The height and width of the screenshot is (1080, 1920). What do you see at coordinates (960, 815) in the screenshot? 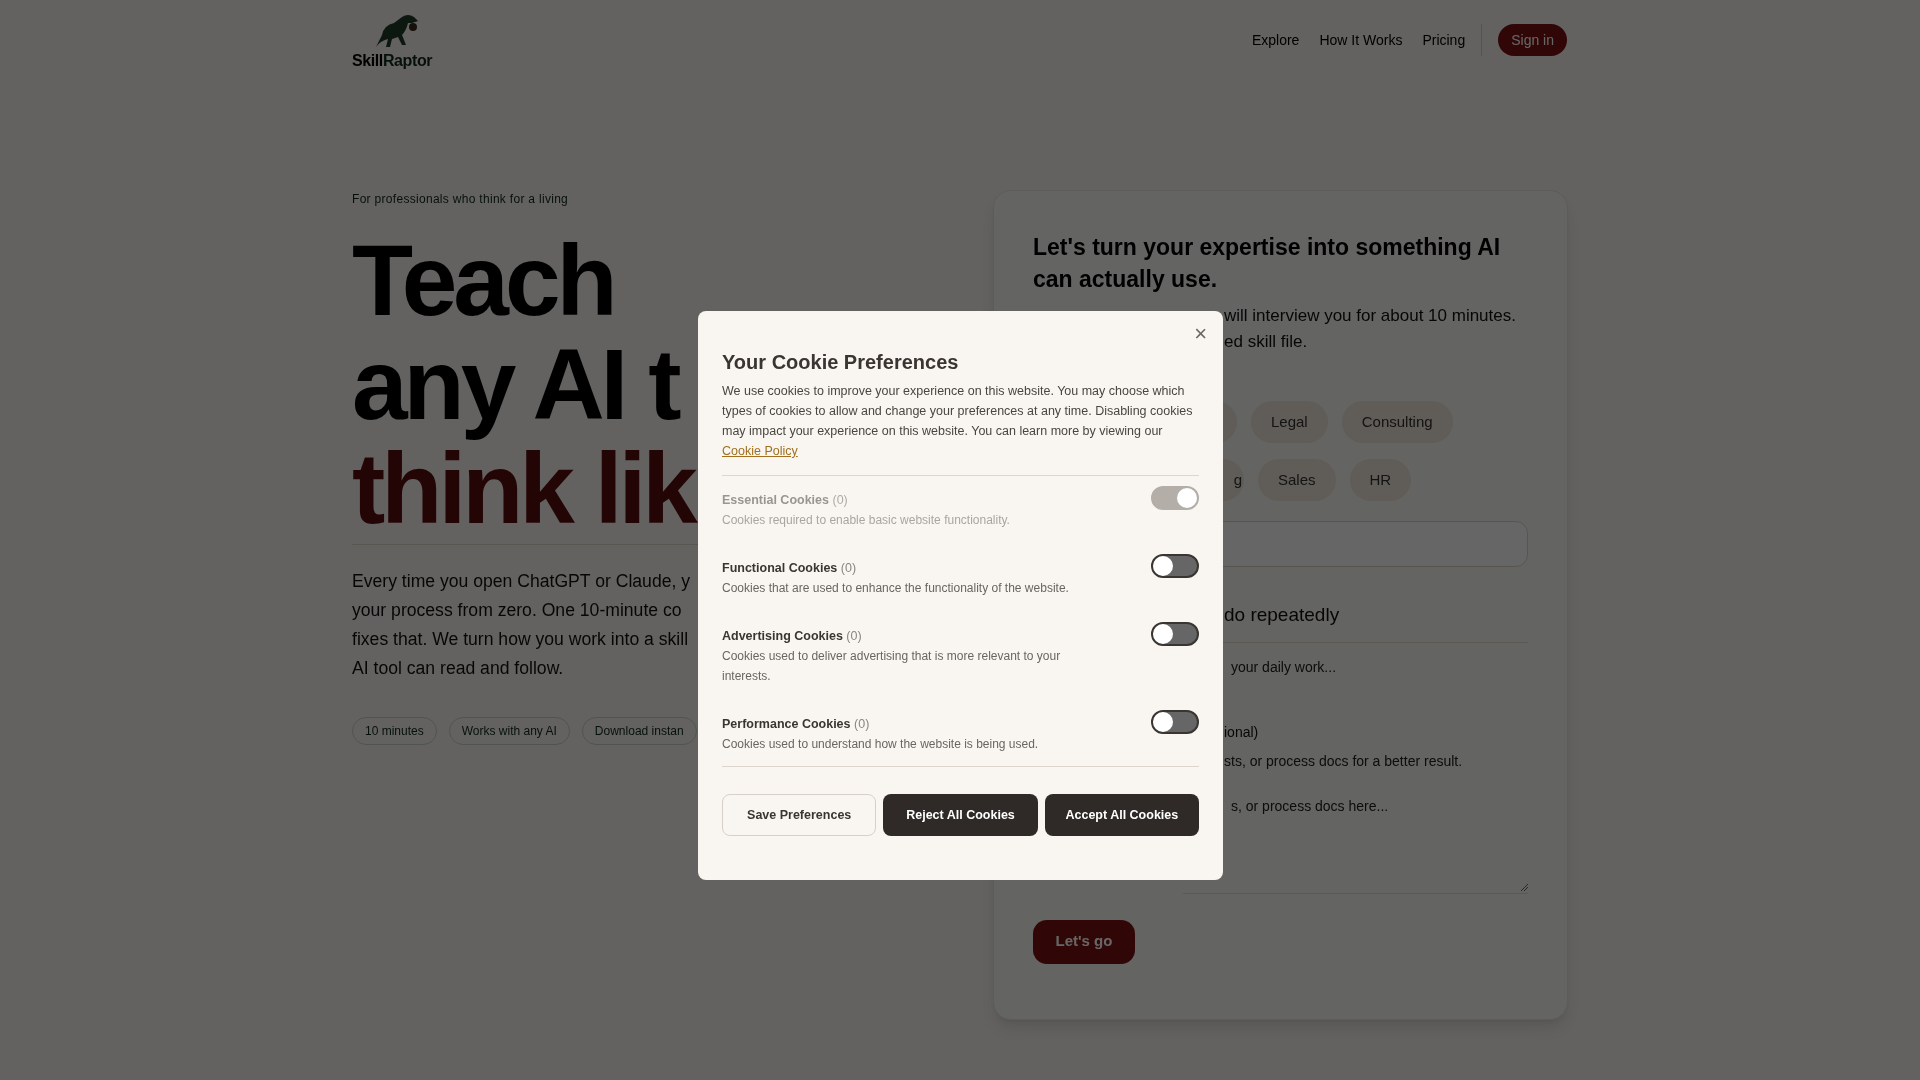
I see `cookie-action-button: Reject All Cookies` at bounding box center [960, 815].